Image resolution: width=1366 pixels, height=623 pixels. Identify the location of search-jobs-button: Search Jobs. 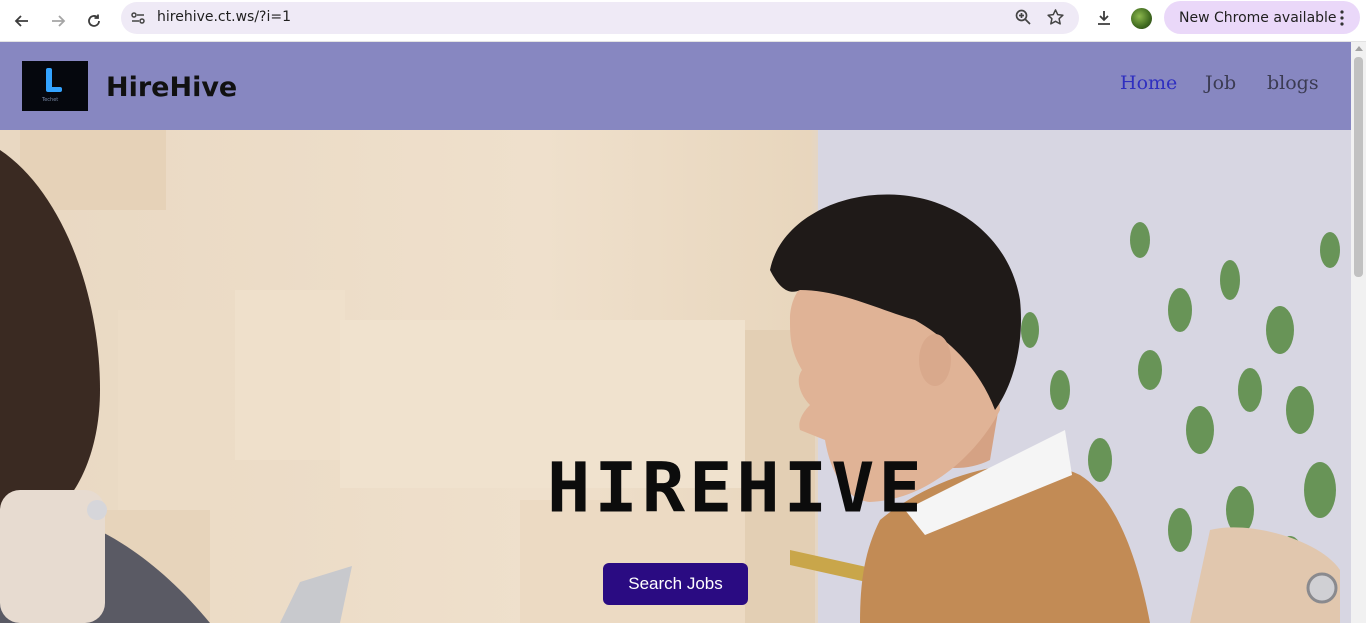
(675, 584).